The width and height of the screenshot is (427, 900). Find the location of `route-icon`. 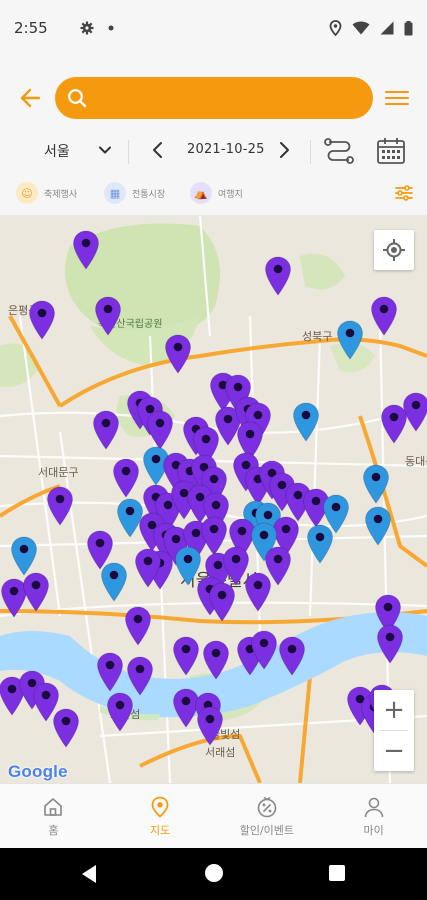

route-icon is located at coordinates (339, 151).